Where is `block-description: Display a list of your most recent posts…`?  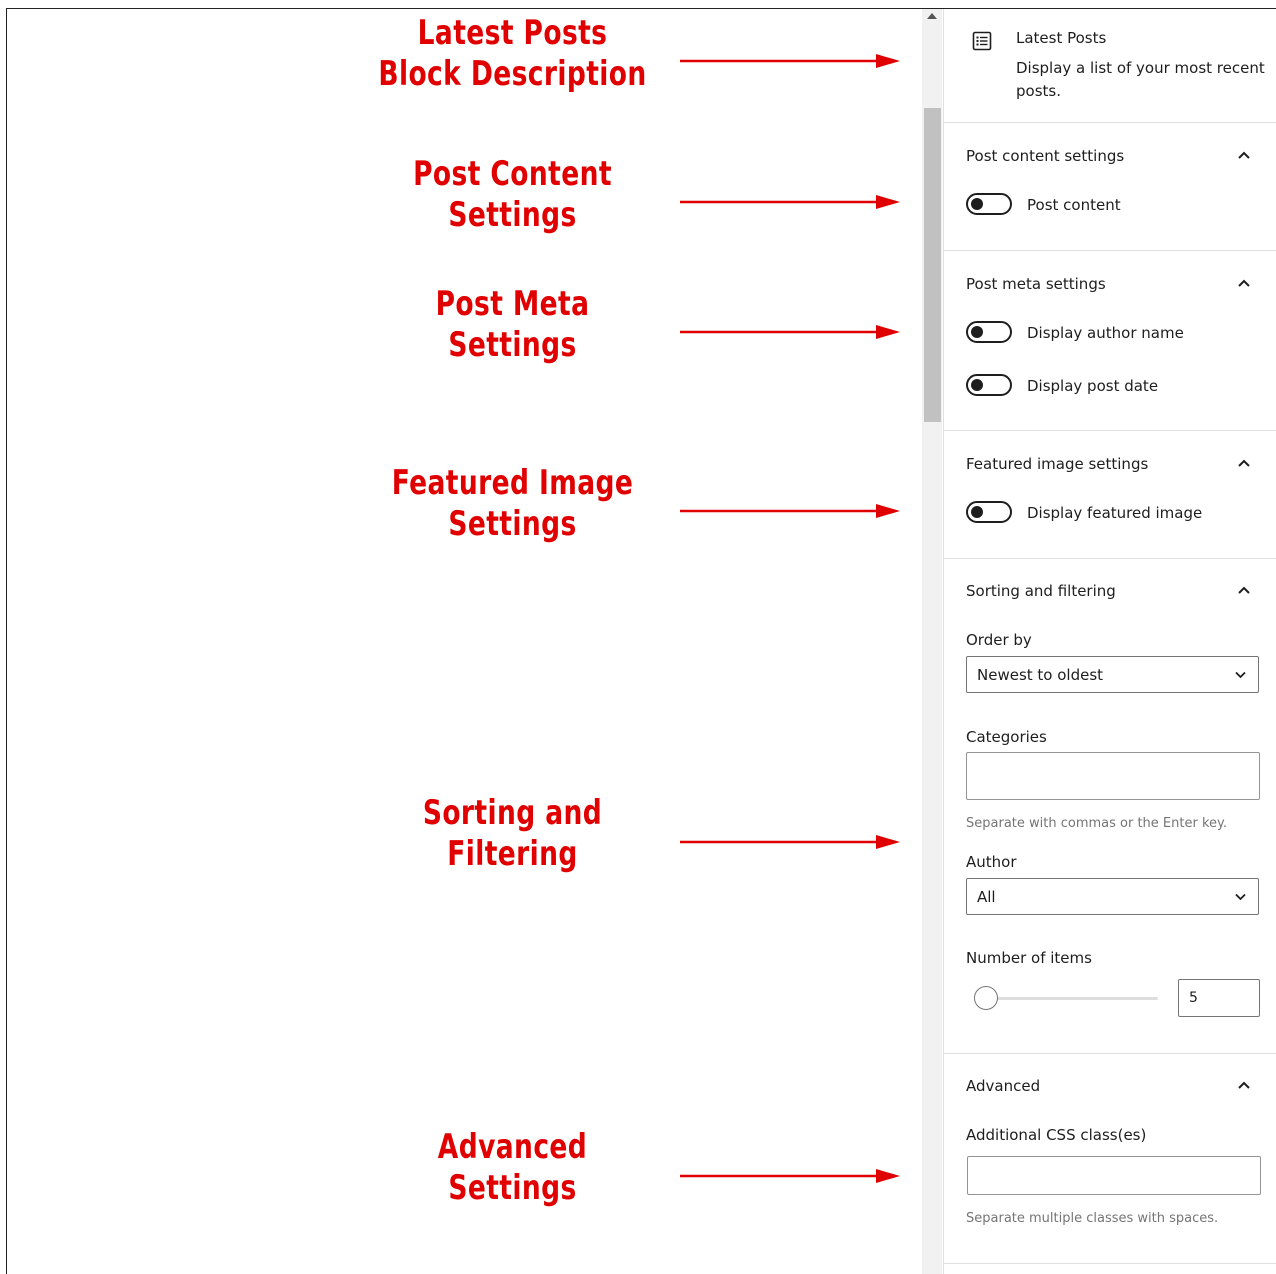 block-description: Display a list of your most recent posts… is located at coordinates (1140, 79).